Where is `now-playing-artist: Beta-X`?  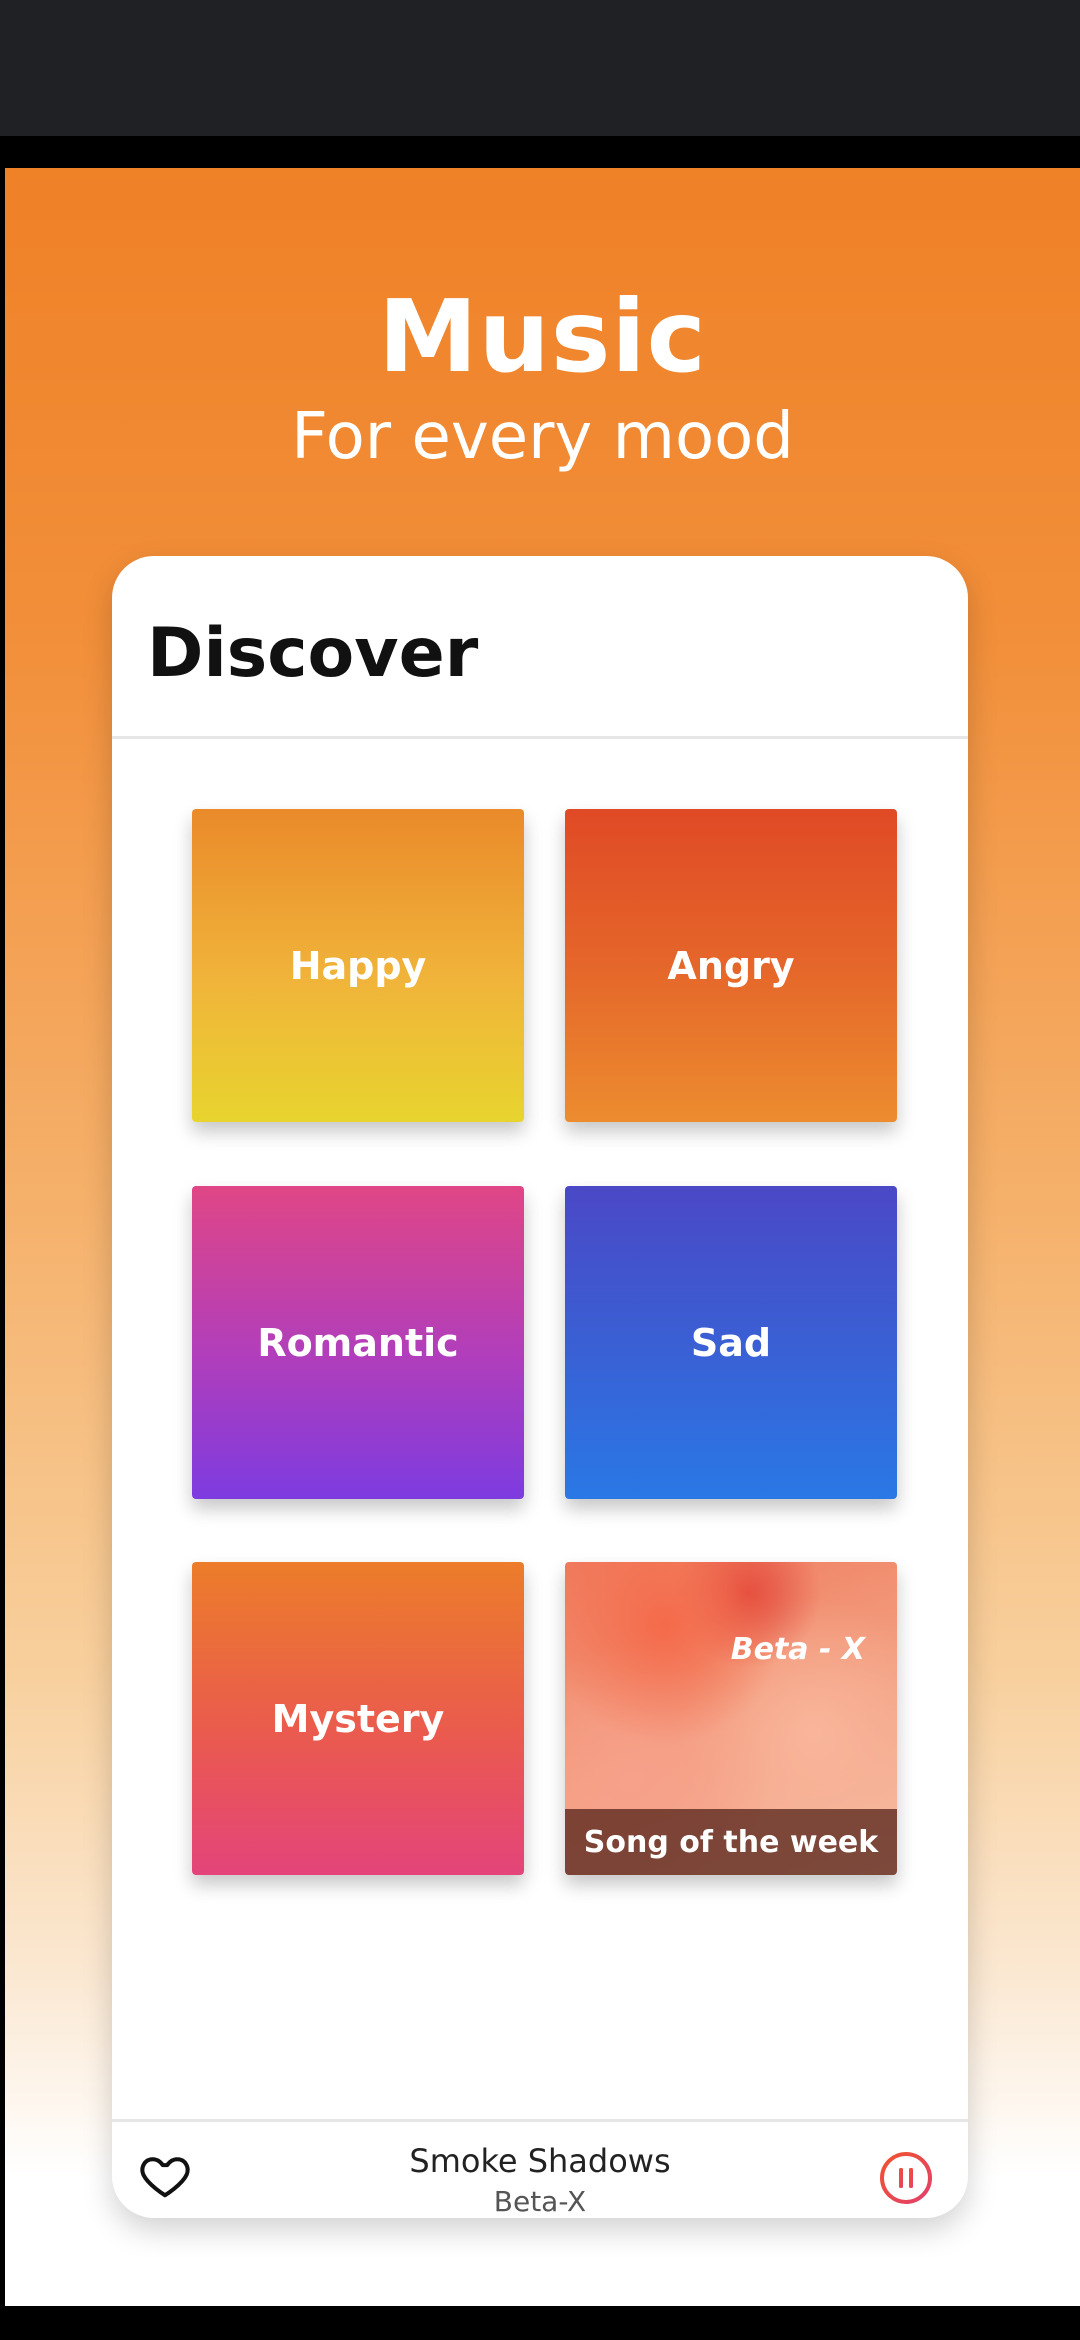
now-playing-artist: Beta-X is located at coordinates (540, 2201).